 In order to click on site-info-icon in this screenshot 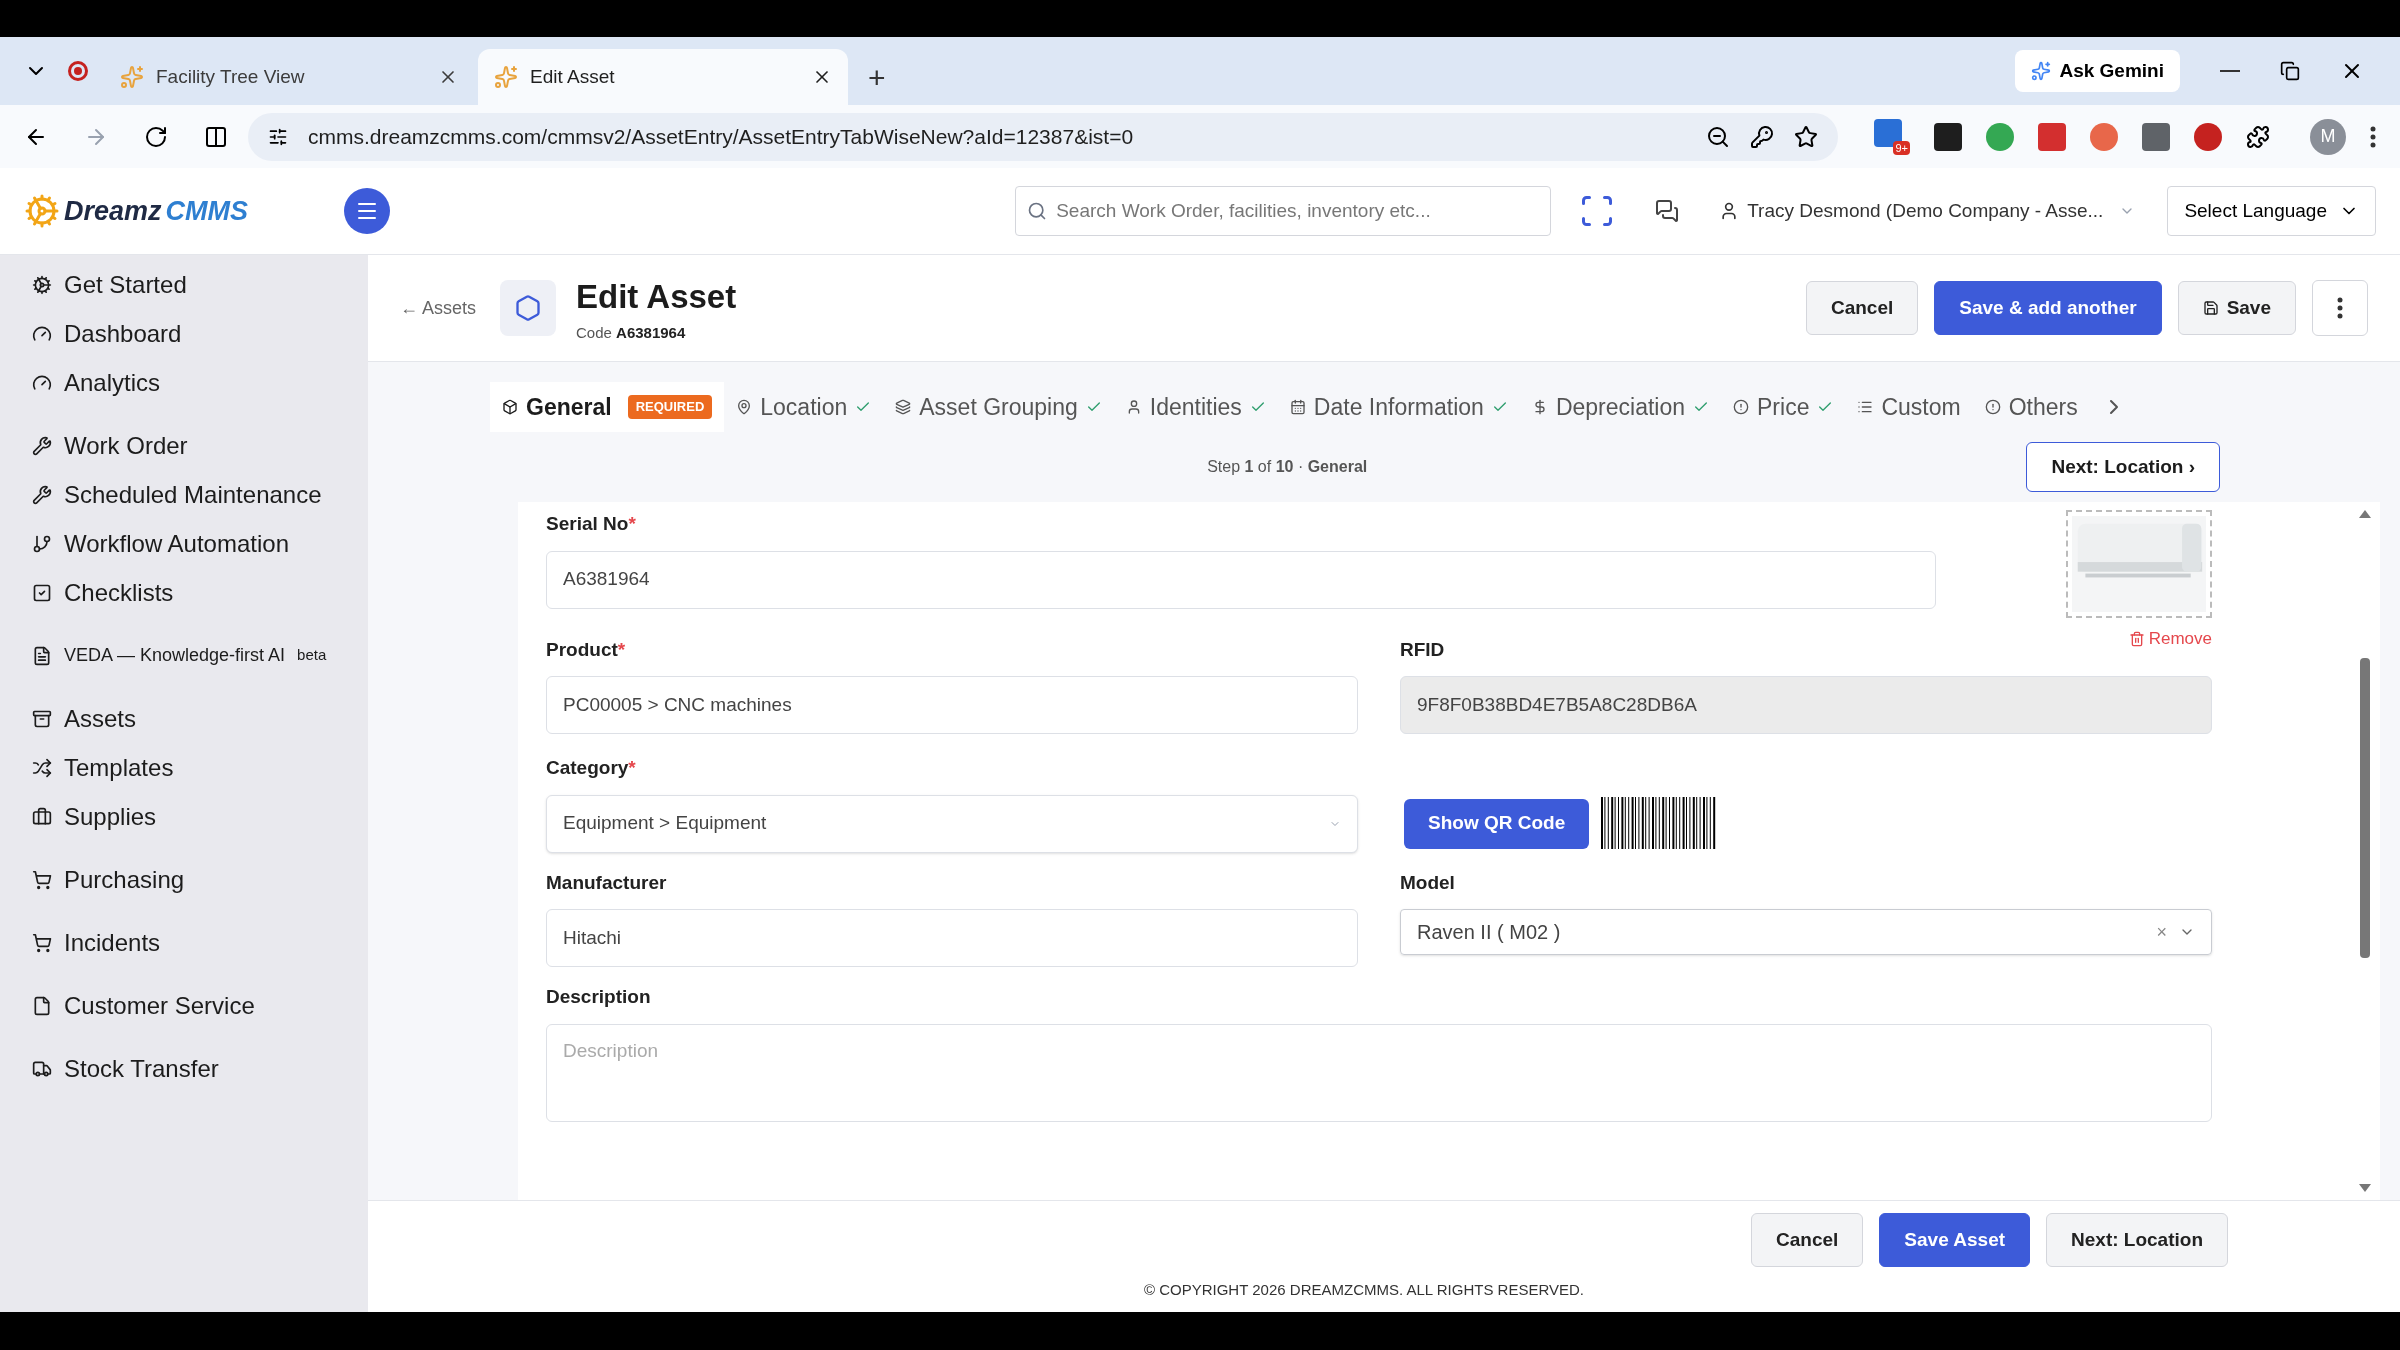, I will do `click(278, 136)`.